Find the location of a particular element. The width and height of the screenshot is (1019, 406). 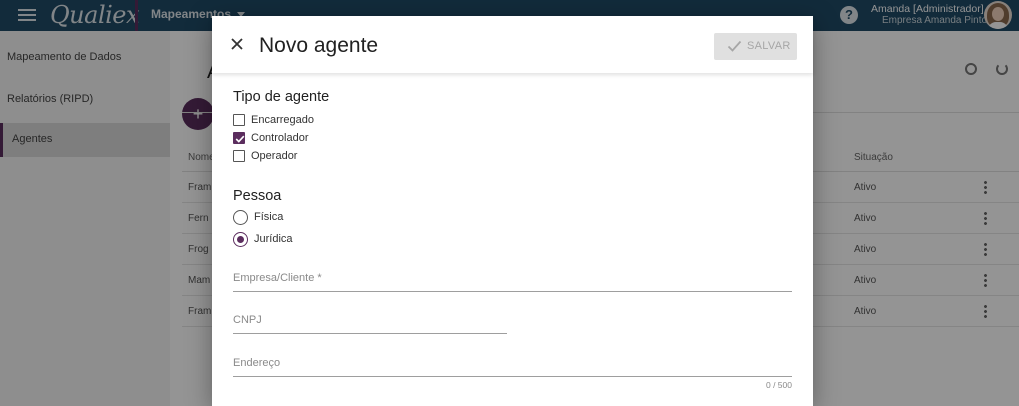

cnpj-input is located at coordinates (370, 320).